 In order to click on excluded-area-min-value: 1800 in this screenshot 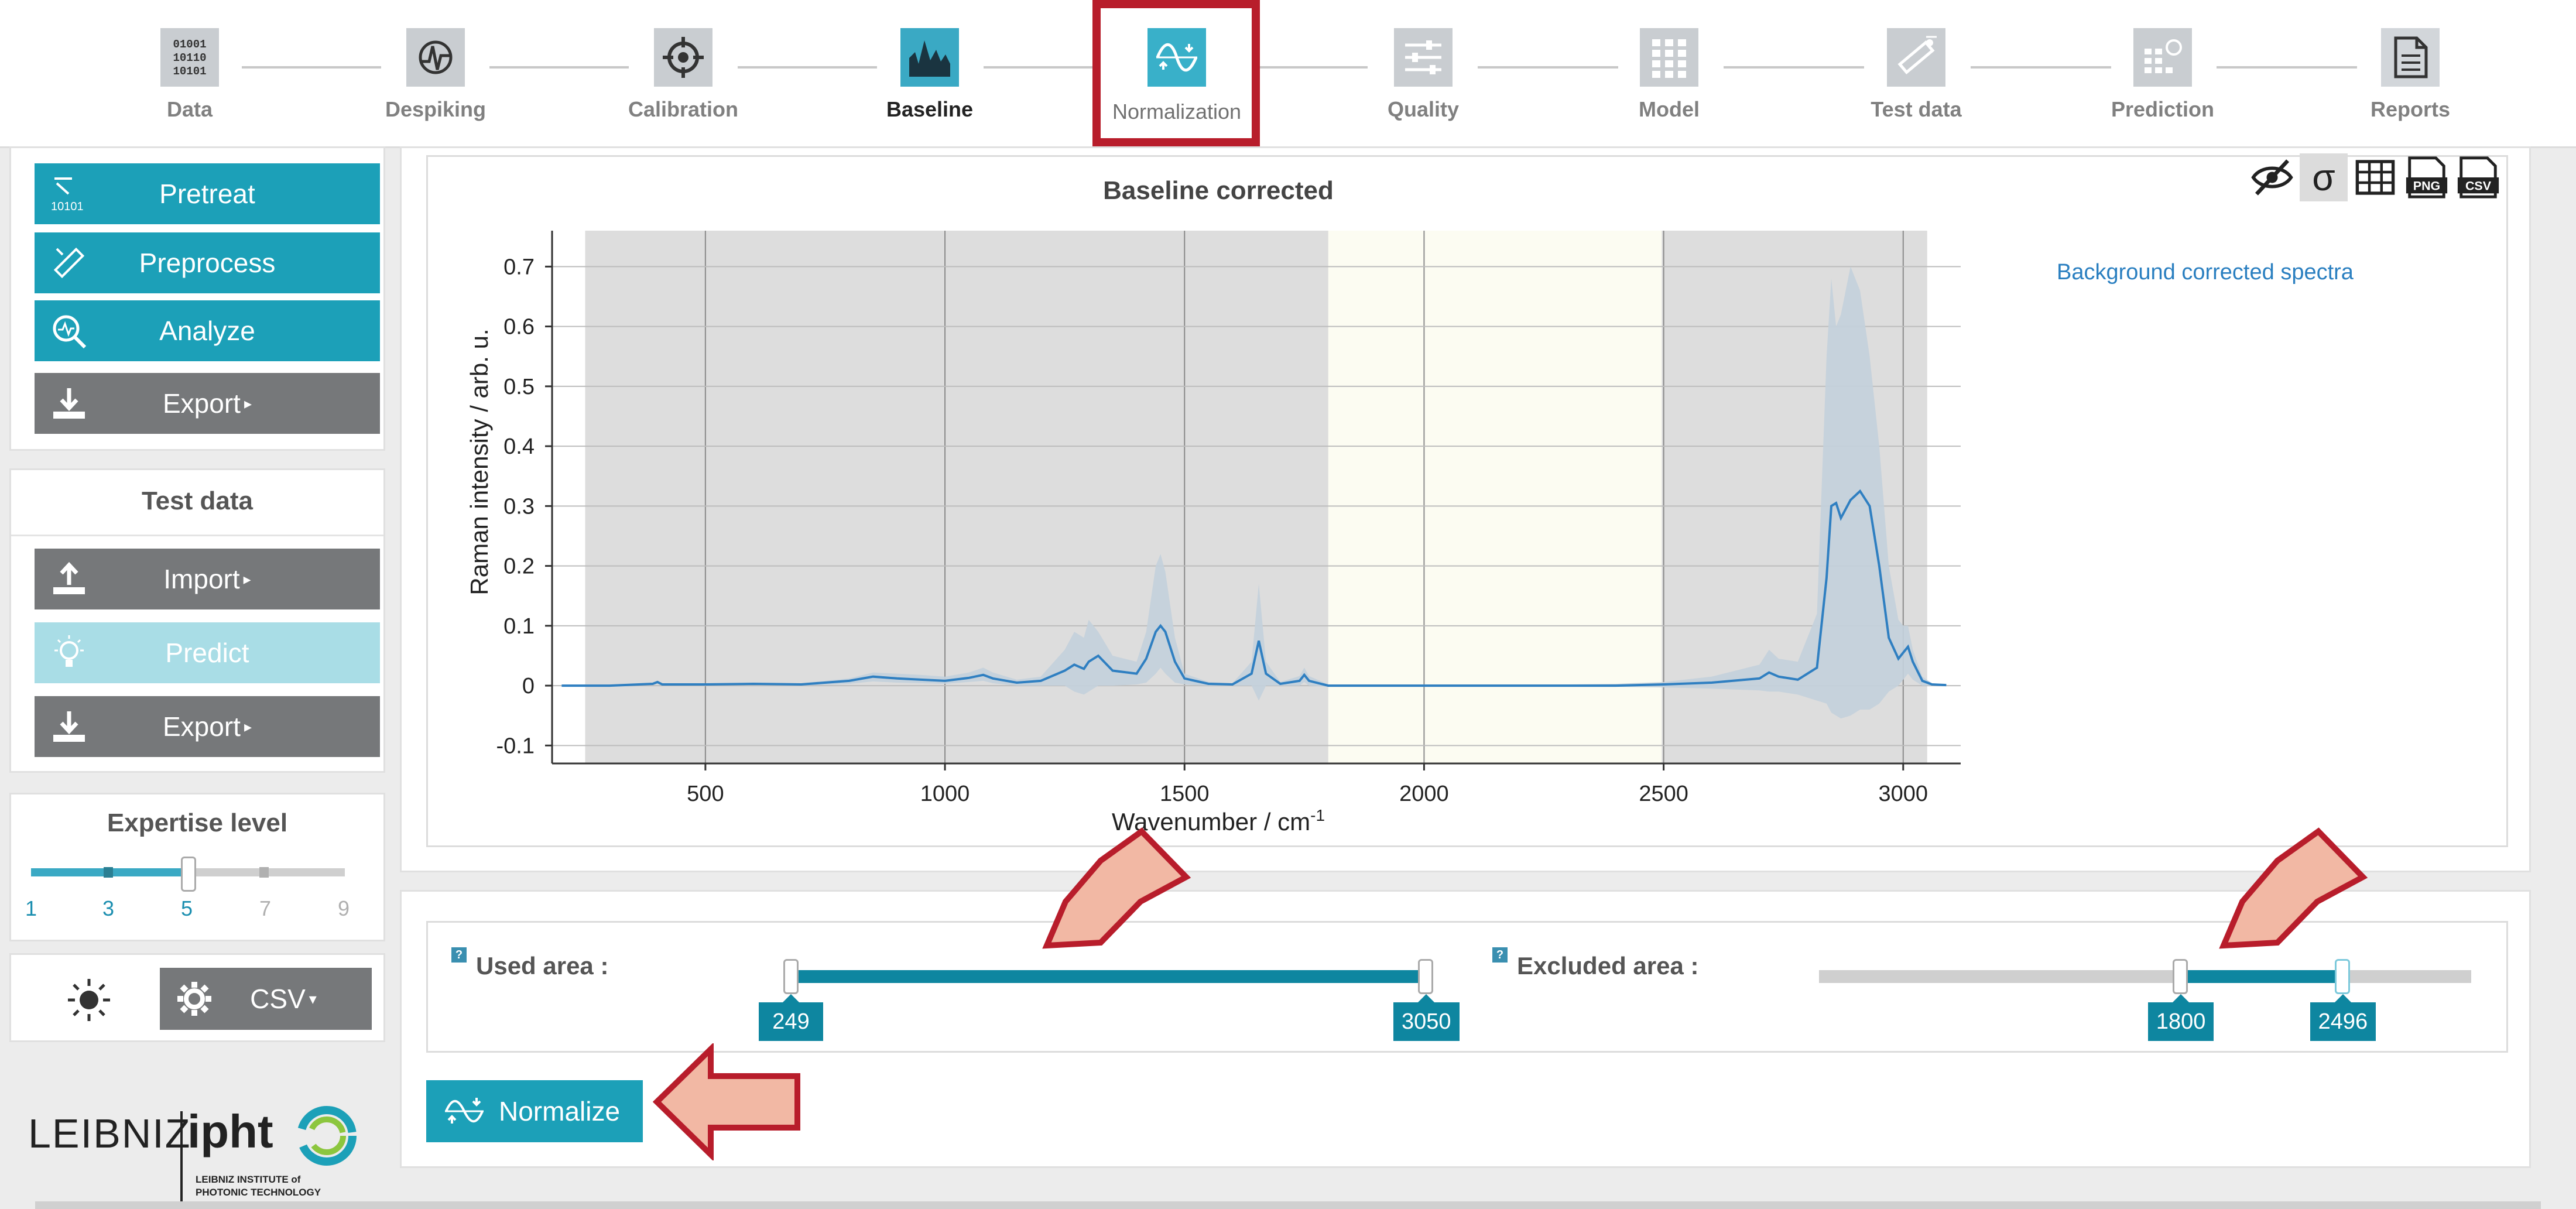, I will do `click(2180, 1018)`.